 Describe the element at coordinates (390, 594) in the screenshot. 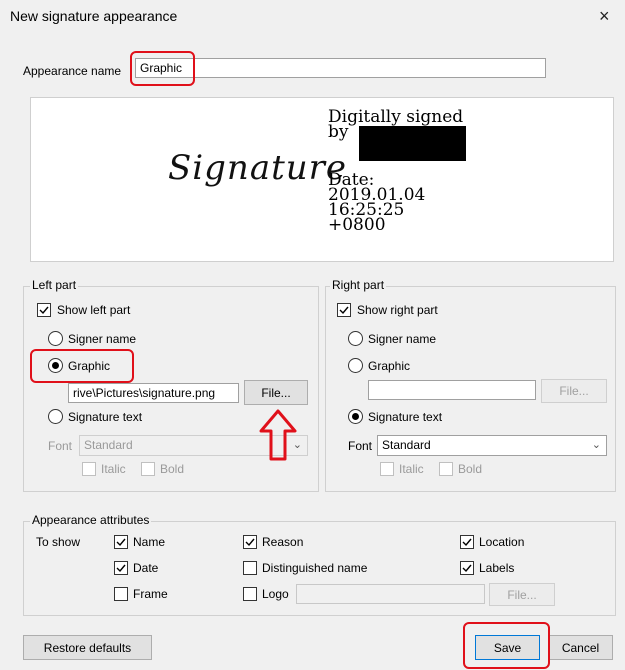

I see `logo-path-input` at that location.